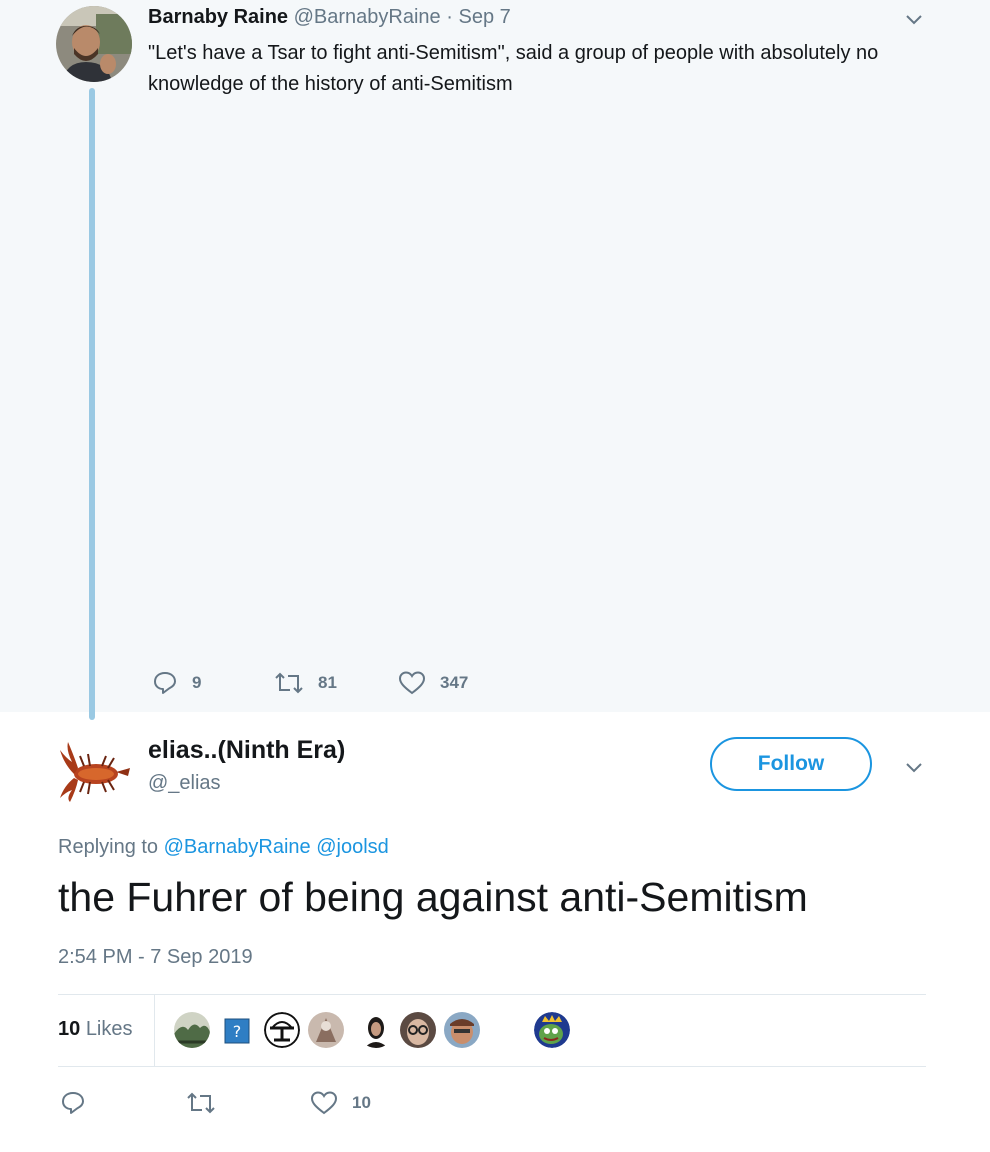 The image size is (990, 1152). I want to click on mention-link: @joolsd, so click(352, 847).